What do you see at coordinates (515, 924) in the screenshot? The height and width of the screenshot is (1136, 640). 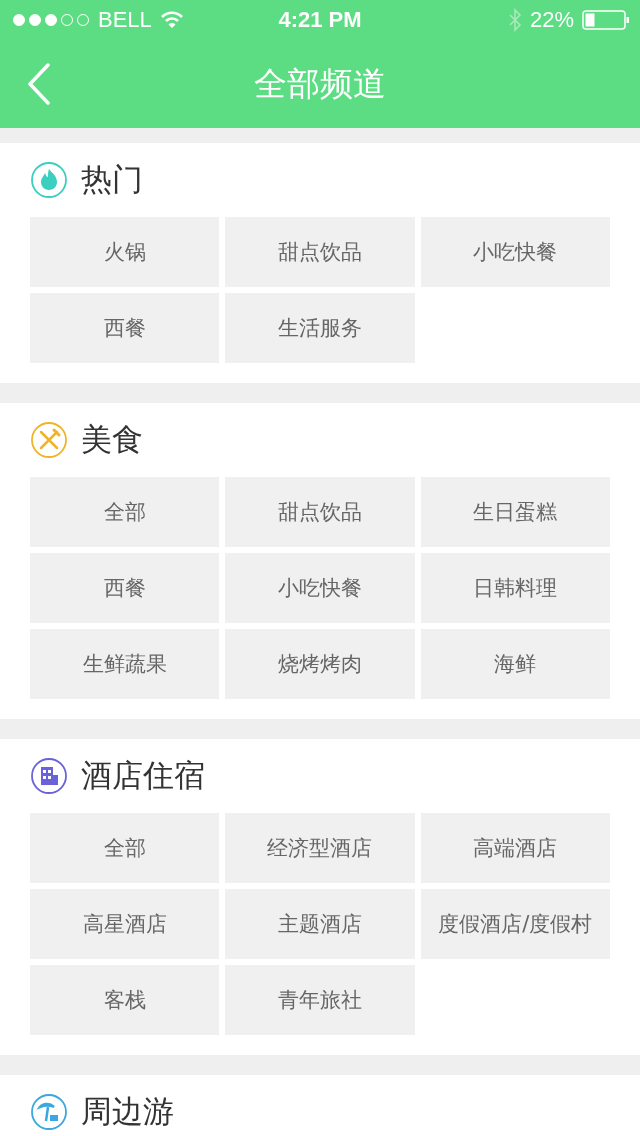 I see `category-button: 度假酒店/度假村` at bounding box center [515, 924].